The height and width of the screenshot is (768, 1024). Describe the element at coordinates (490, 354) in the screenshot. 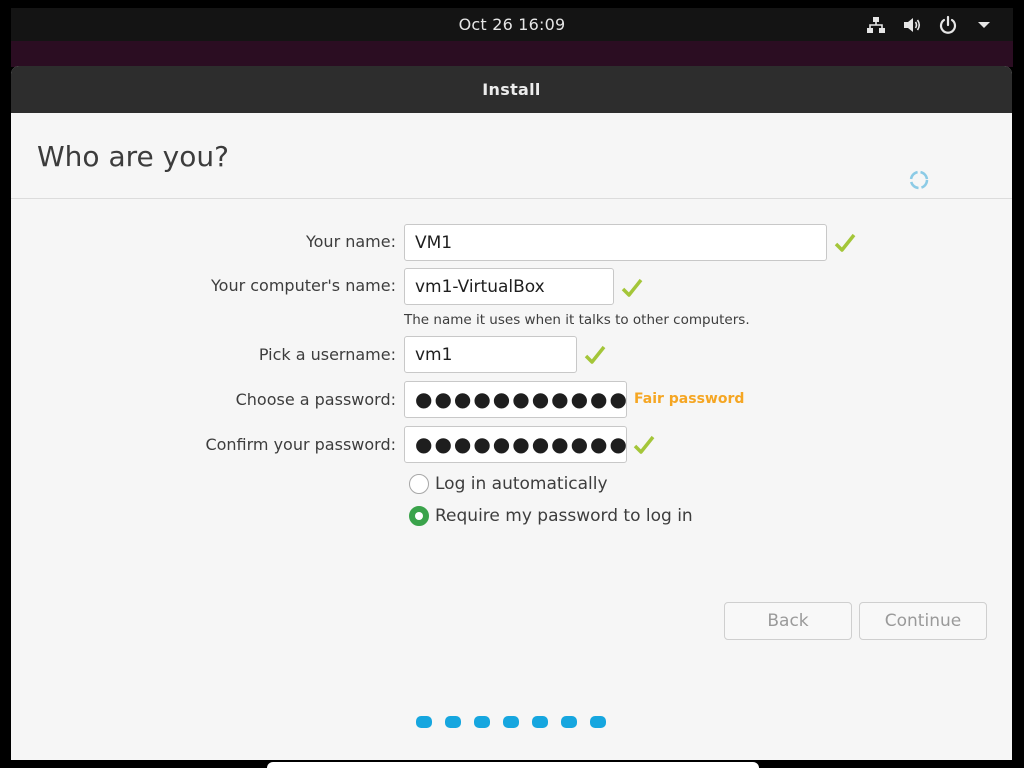

I see `username-input: vm1` at that location.